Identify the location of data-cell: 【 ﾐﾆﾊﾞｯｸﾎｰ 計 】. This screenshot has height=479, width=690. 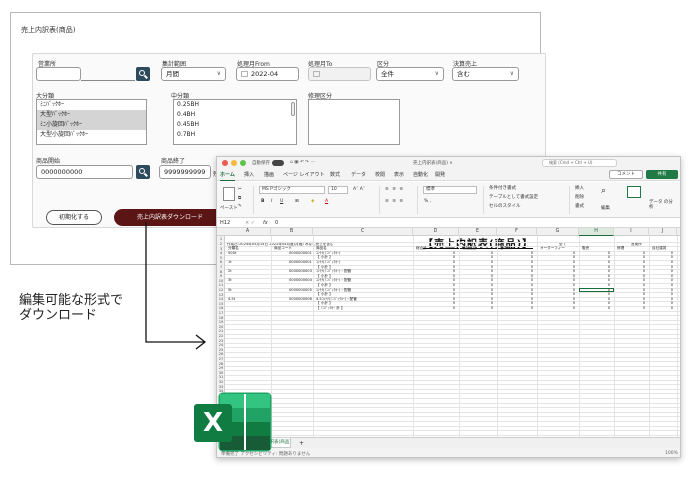
(330, 308).